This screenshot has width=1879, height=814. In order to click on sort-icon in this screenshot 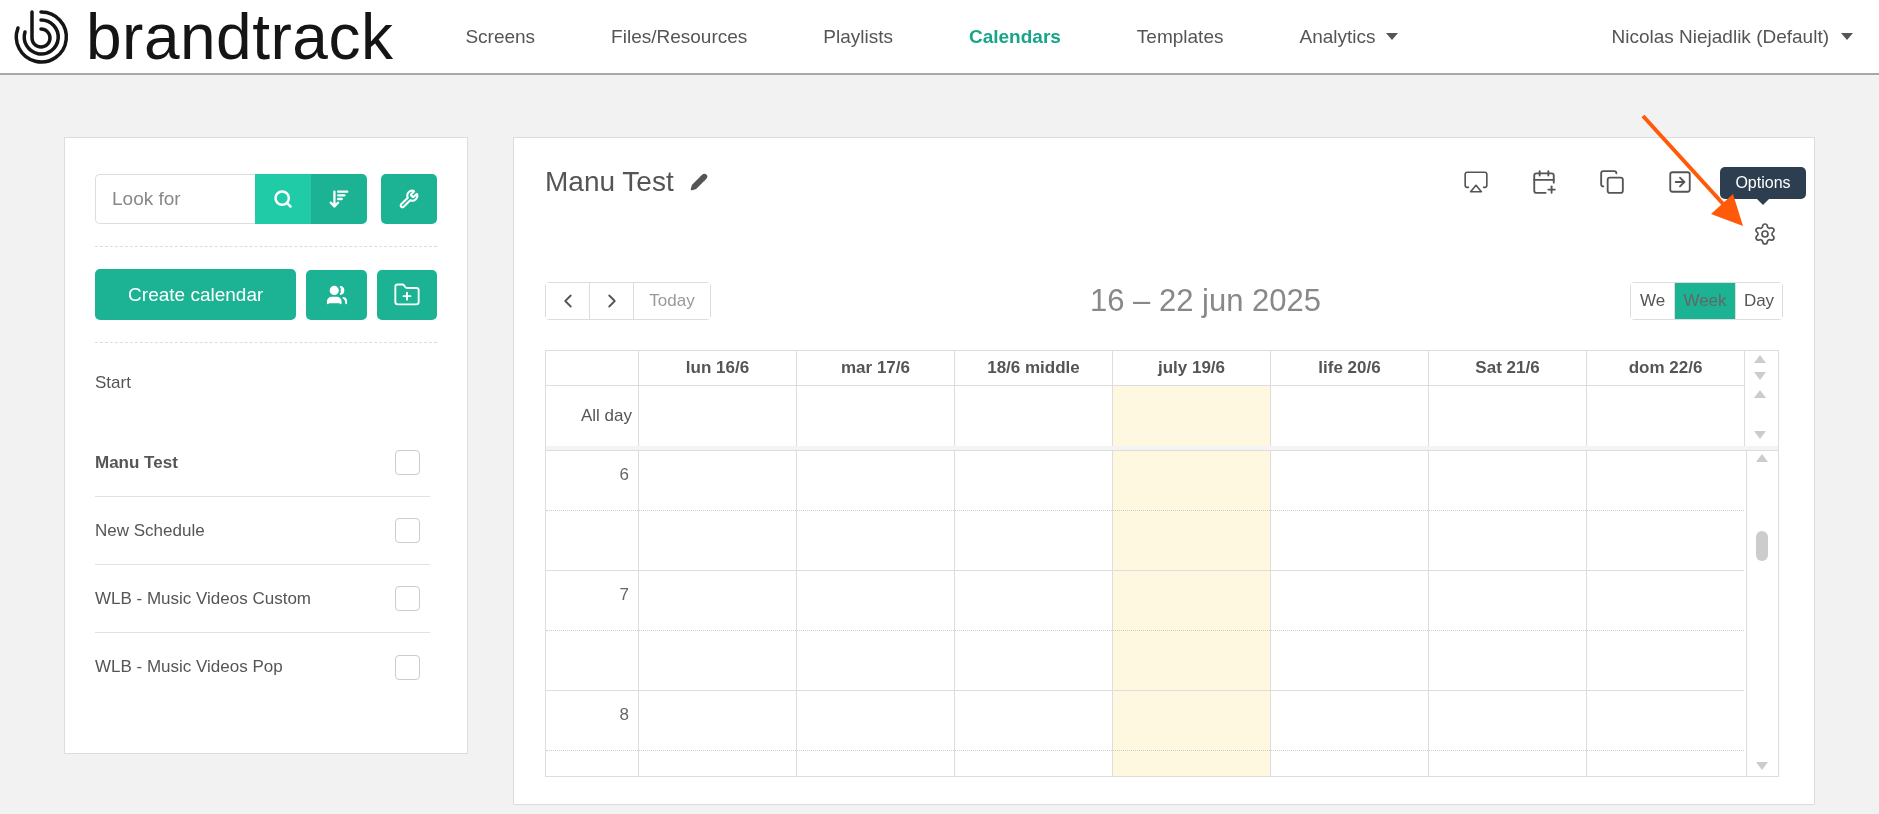, I will do `click(339, 199)`.